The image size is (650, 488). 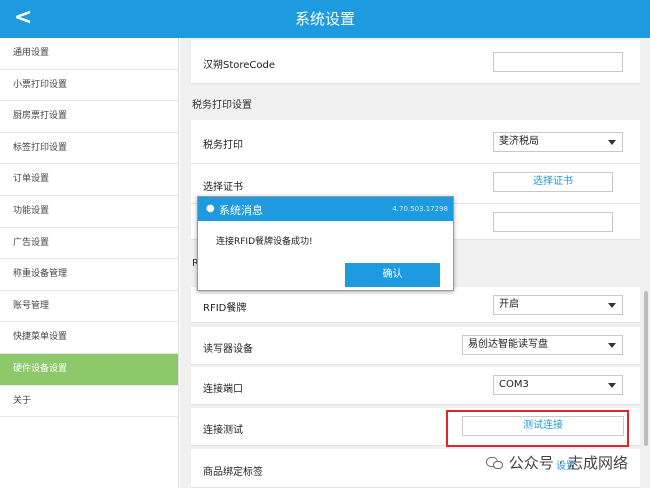 I want to click on sidebar-item-shortcut-menu: 快捷菜单设置, so click(x=89, y=338).